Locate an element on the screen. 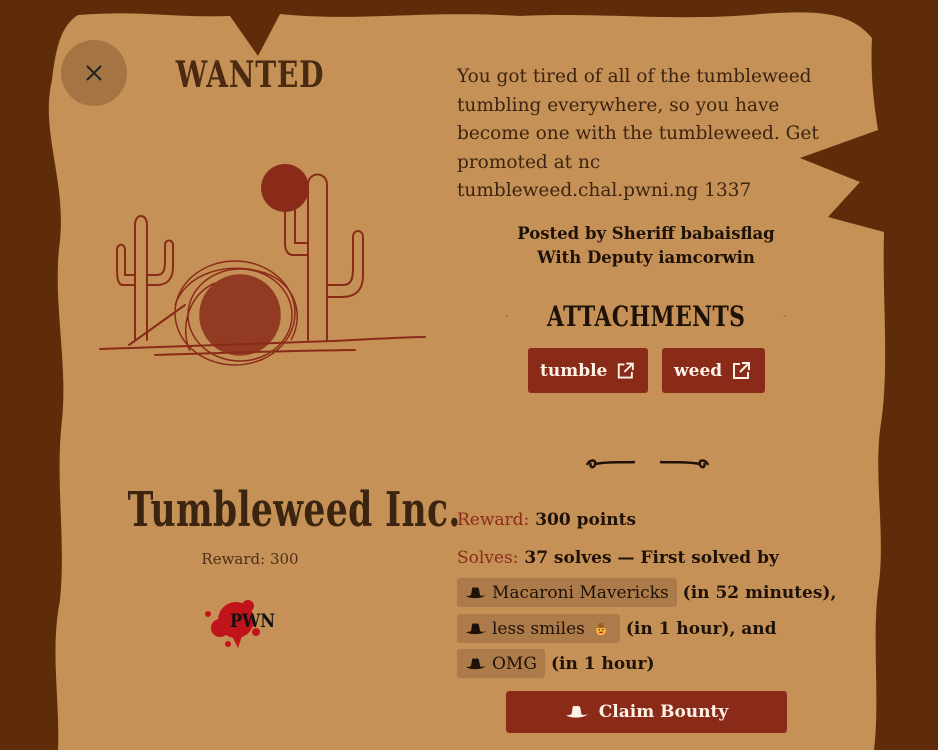 Image resolution: width=938 pixels, height=750 pixels. attachments-heading-text: ATTACHMENTS is located at coordinates (646, 316).